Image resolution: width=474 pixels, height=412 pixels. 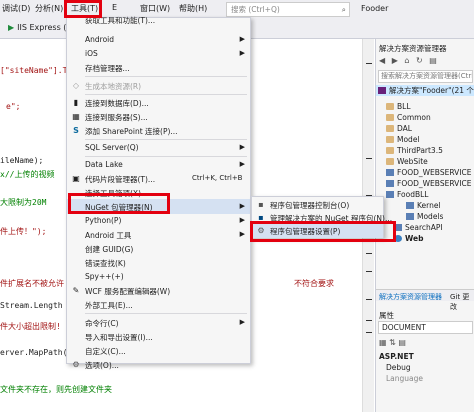 I want to click on menu-item-label: WCF 服务配置编辑器(W), so click(x=128, y=291).